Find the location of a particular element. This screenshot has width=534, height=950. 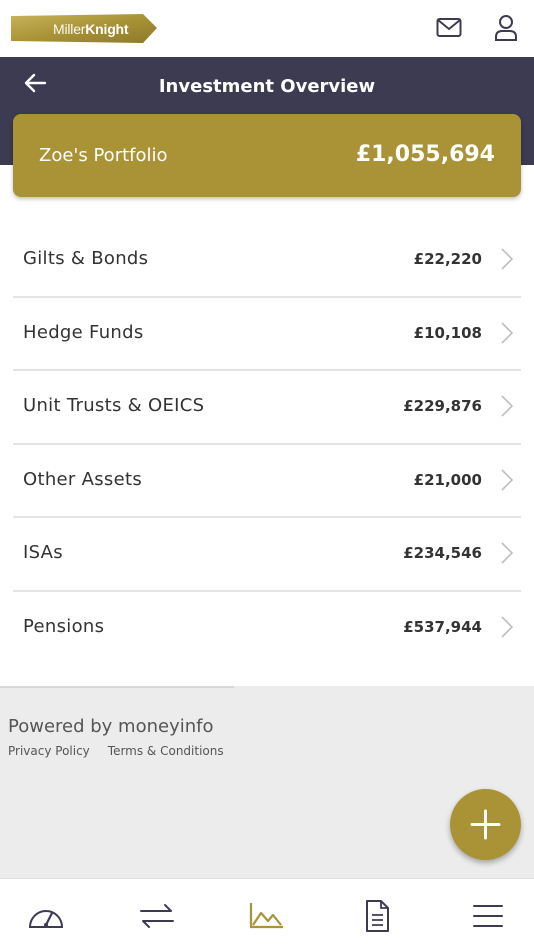

portfolio-name: Zoe's Portfolio is located at coordinates (103, 155).